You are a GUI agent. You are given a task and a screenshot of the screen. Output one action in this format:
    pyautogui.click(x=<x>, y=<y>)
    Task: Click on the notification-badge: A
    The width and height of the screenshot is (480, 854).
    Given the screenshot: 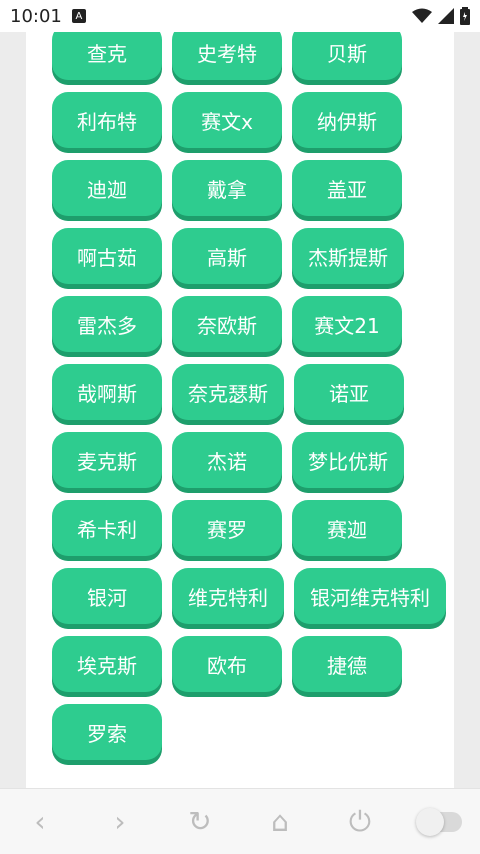 What is the action you would take?
    pyautogui.click(x=78, y=16)
    